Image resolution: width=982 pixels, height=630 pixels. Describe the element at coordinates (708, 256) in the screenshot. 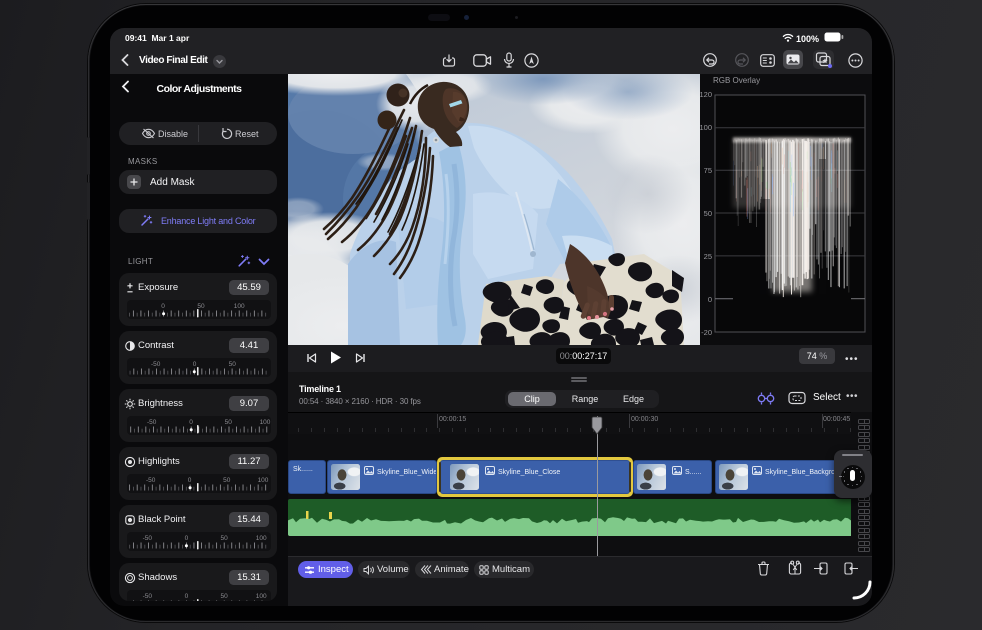

I see `svg-text: 25` at that location.